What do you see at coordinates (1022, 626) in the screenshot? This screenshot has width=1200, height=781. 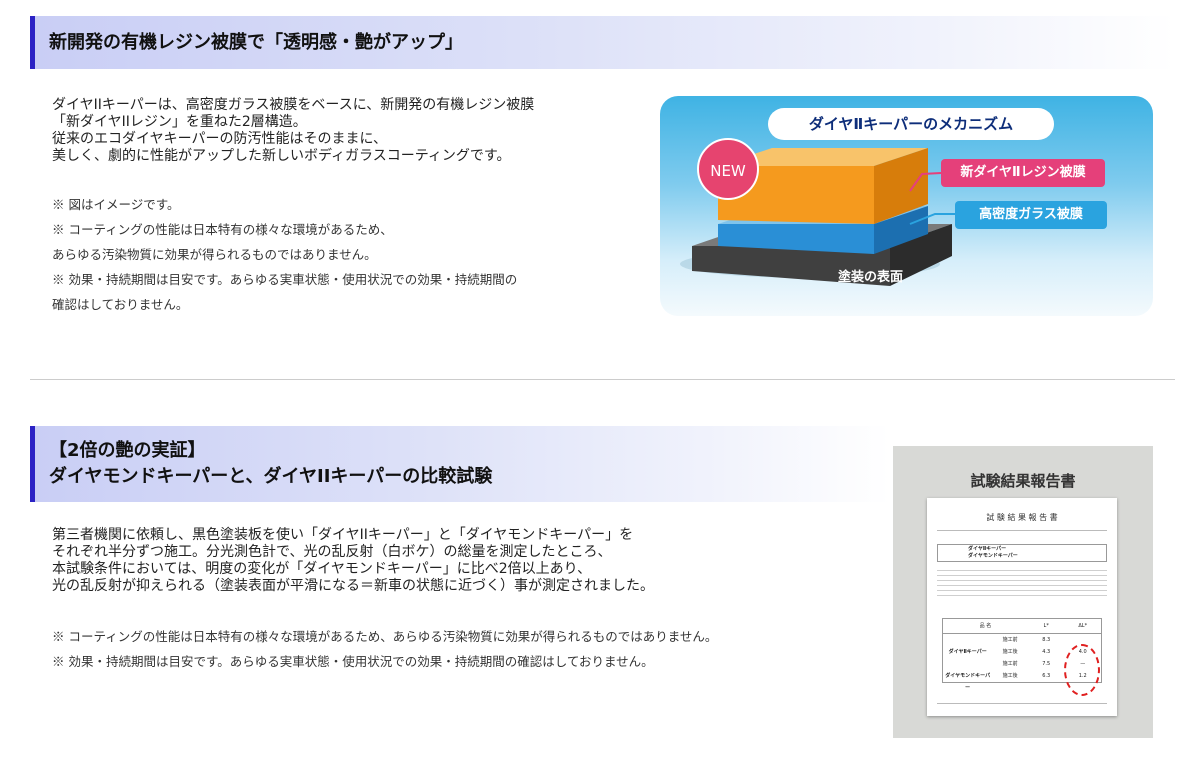 I see `report-table-header: 品 名 L* ΔL*` at bounding box center [1022, 626].